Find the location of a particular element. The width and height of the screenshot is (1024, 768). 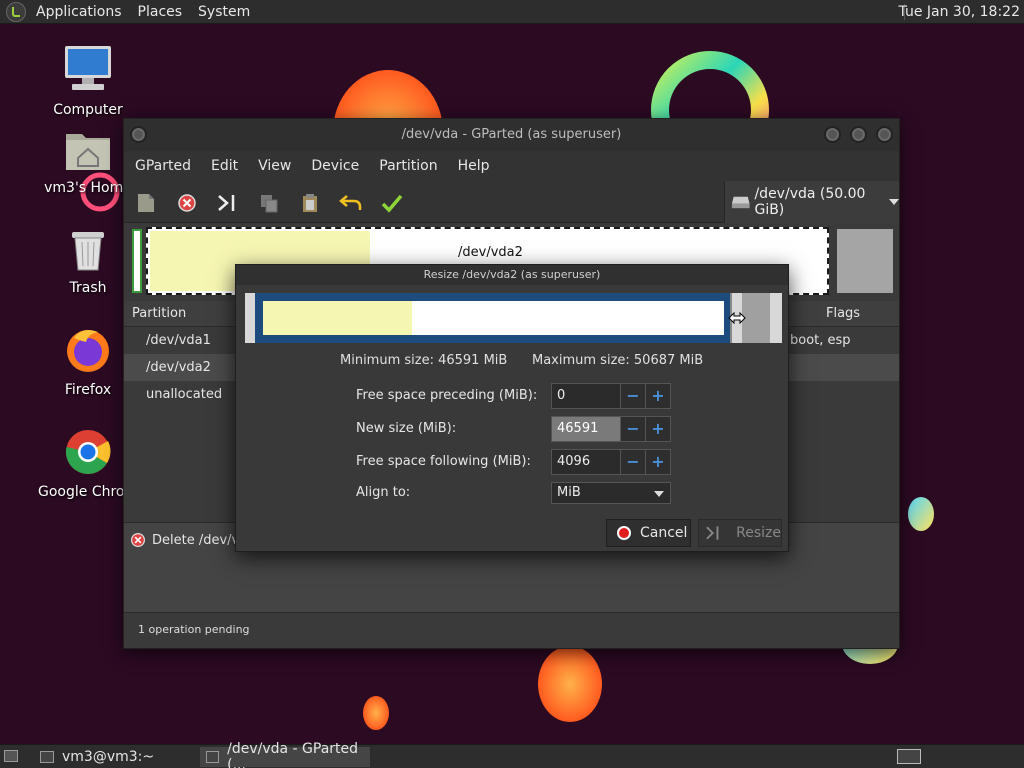

status-text: 1 operation pending is located at coordinates (194, 629).